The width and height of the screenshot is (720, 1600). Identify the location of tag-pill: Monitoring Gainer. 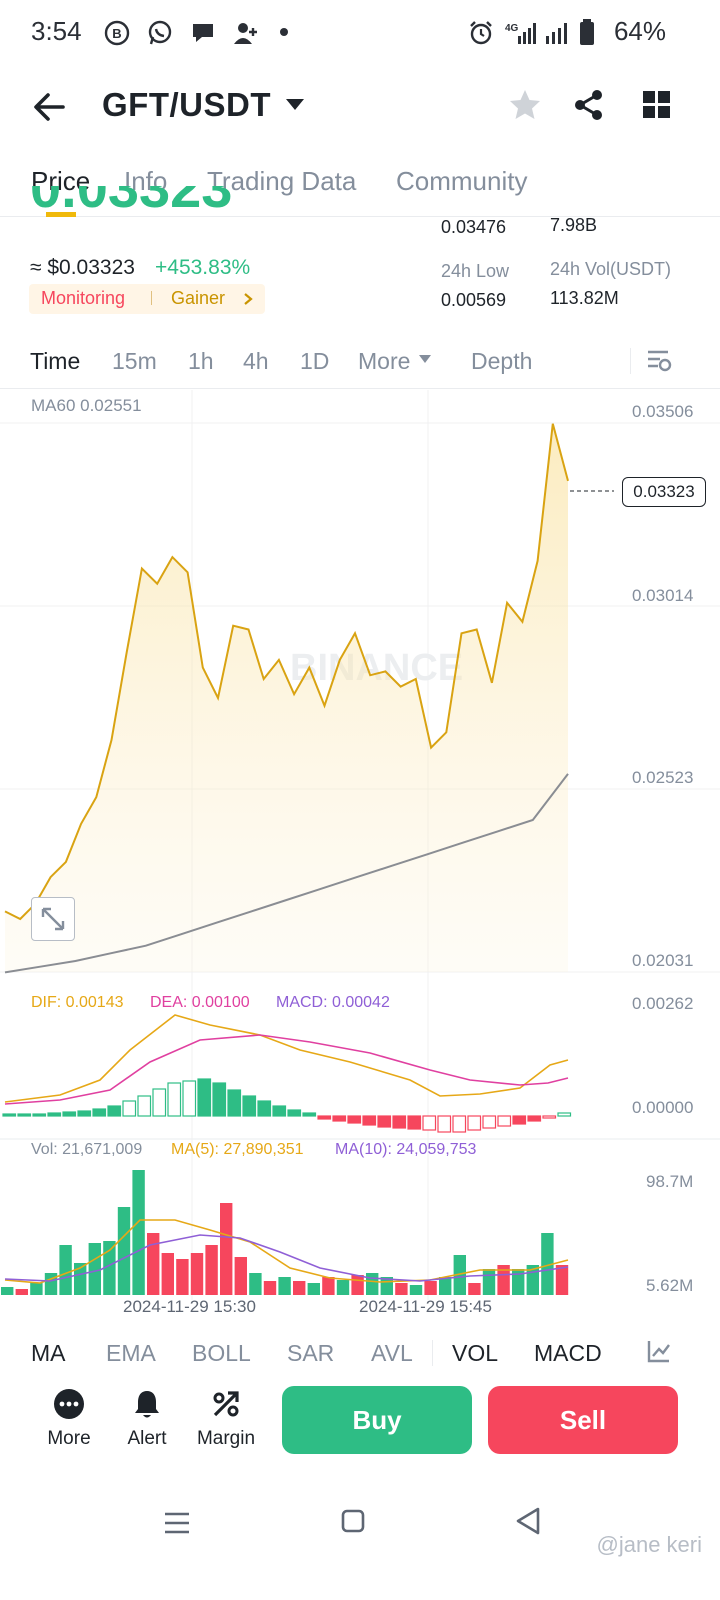
(147, 299).